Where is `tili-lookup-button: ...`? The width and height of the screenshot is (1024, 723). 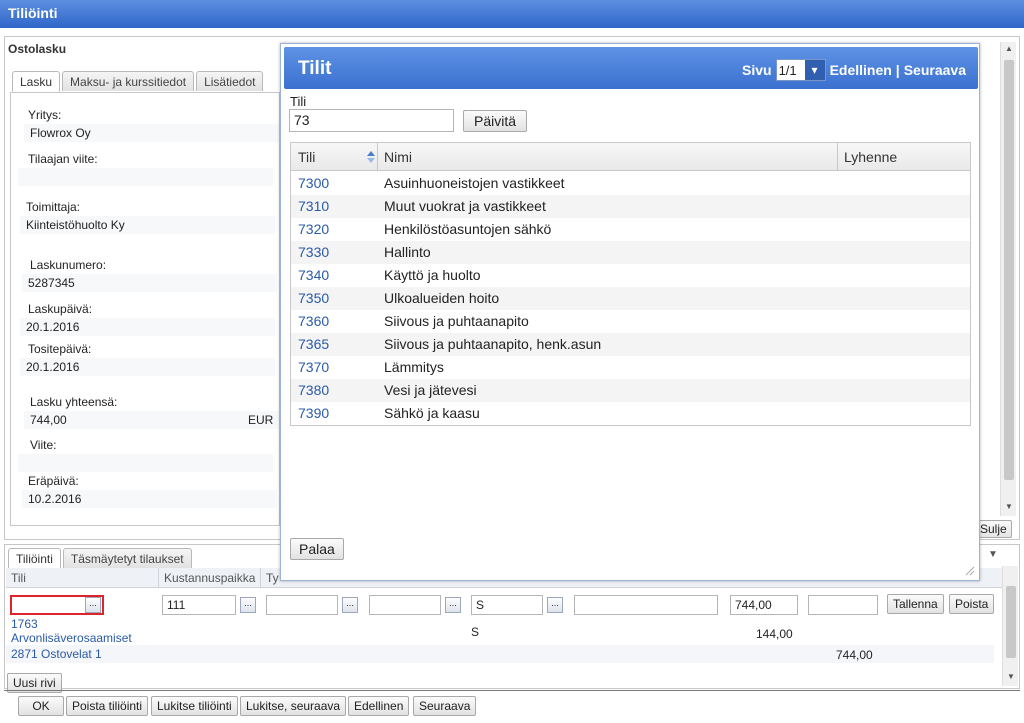 tili-lookup-button: ... is located at coordinates (93, 605).